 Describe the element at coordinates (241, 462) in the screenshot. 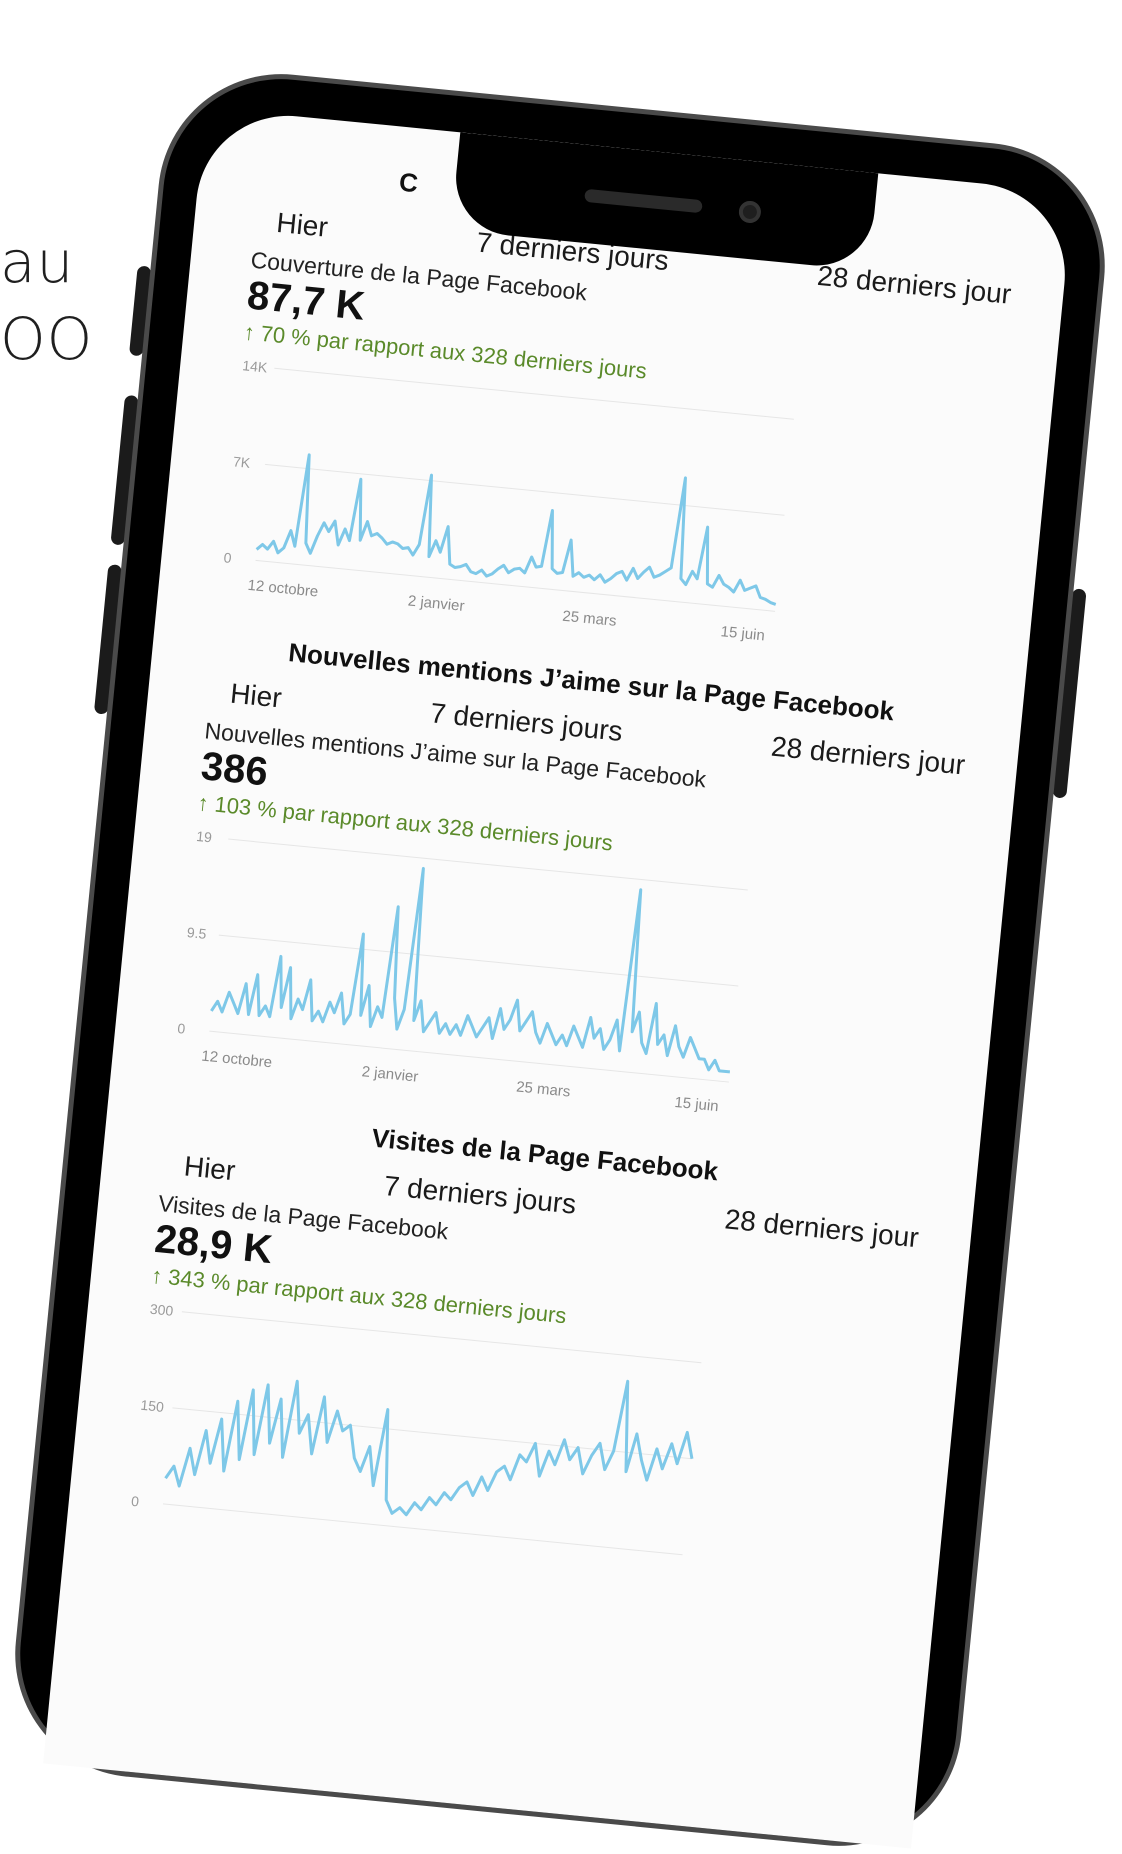

I see `y-tick-label: 7K` at that location.